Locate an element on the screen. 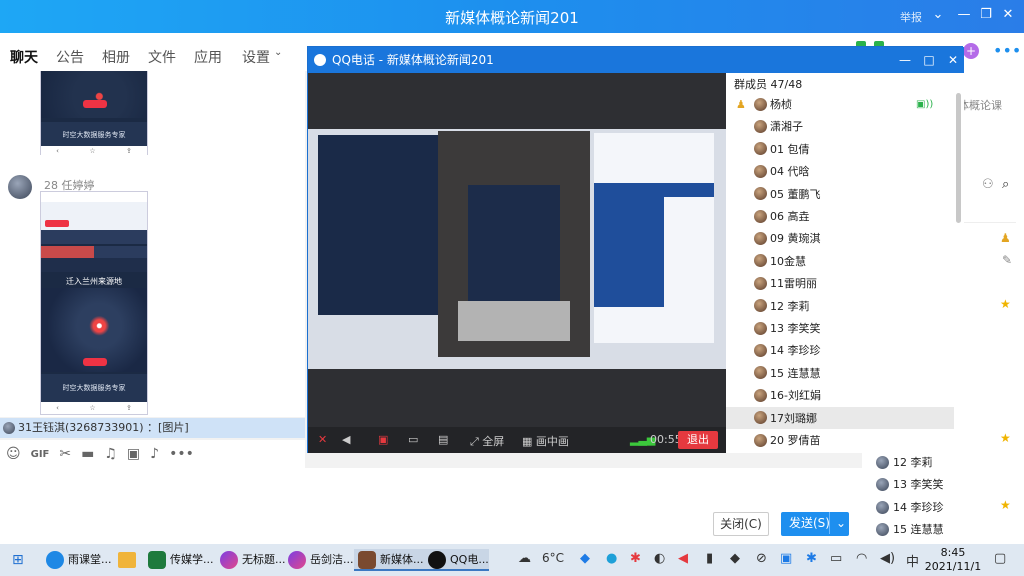 The height and width of the screenshot is (576, 1024). message-input: 关闭(C) 发送(S) ⌄ is located at coordinates (431, 506).